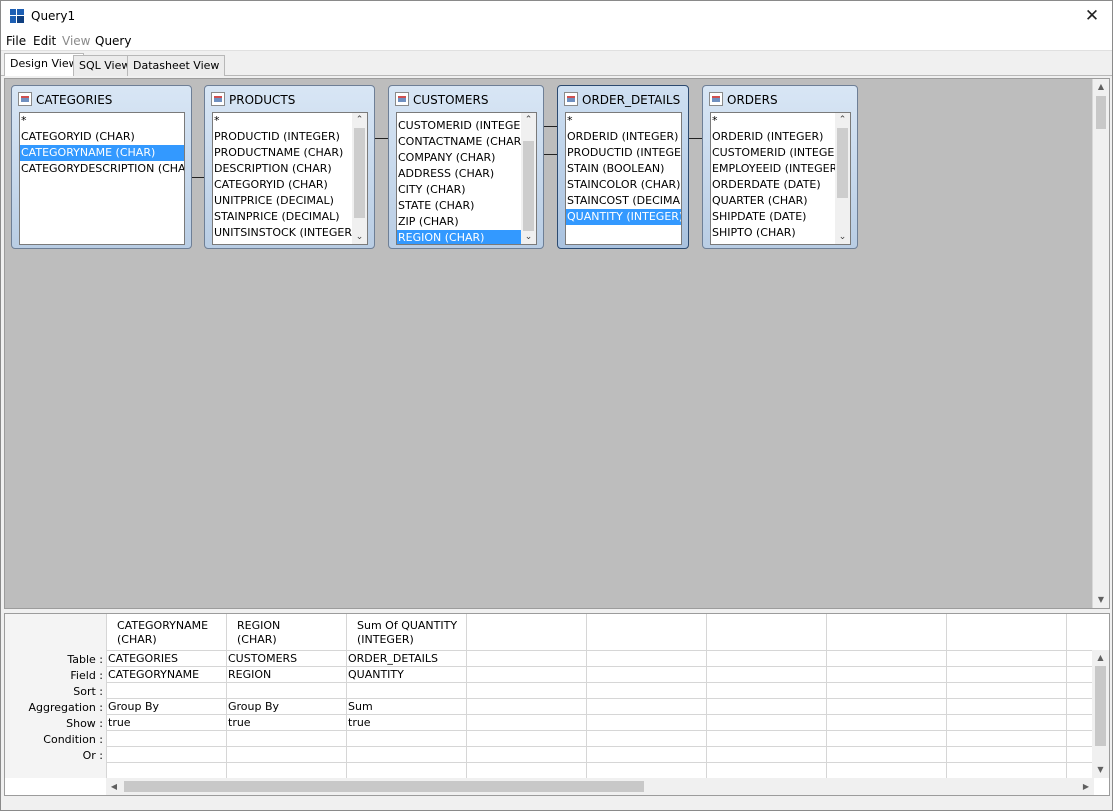  Describe the element at coordinates (1086, 786) in the screenshot. I see `scroll-right-icon: ▶` at that location.